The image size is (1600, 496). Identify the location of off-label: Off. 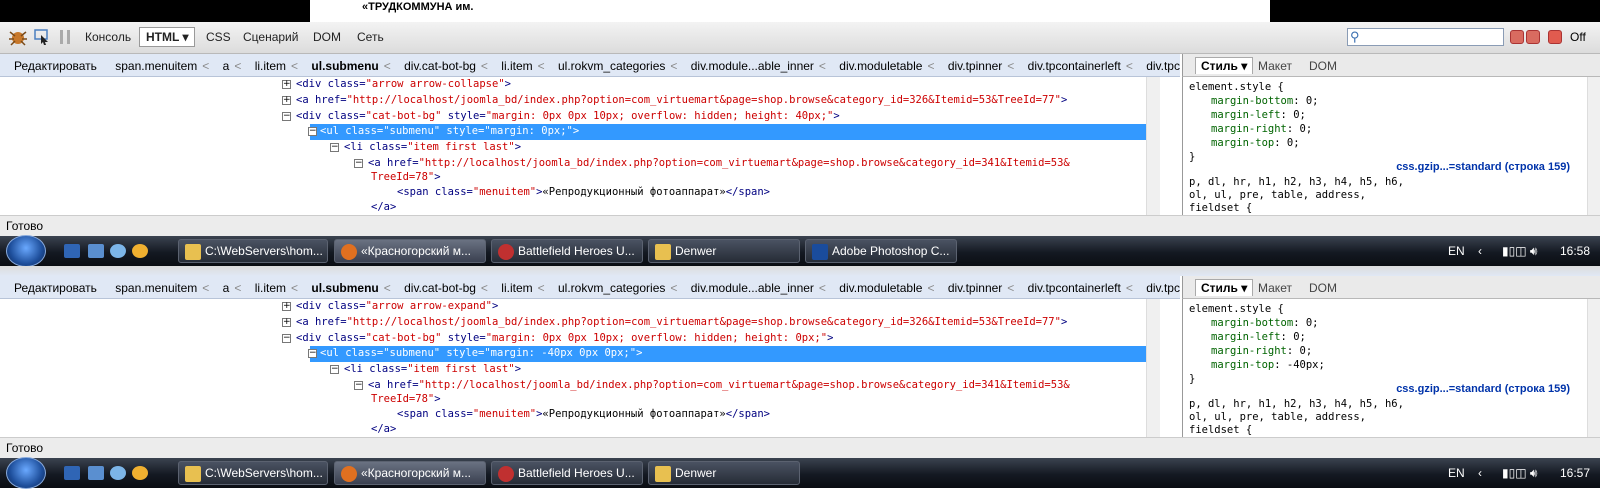
(1578, 37).